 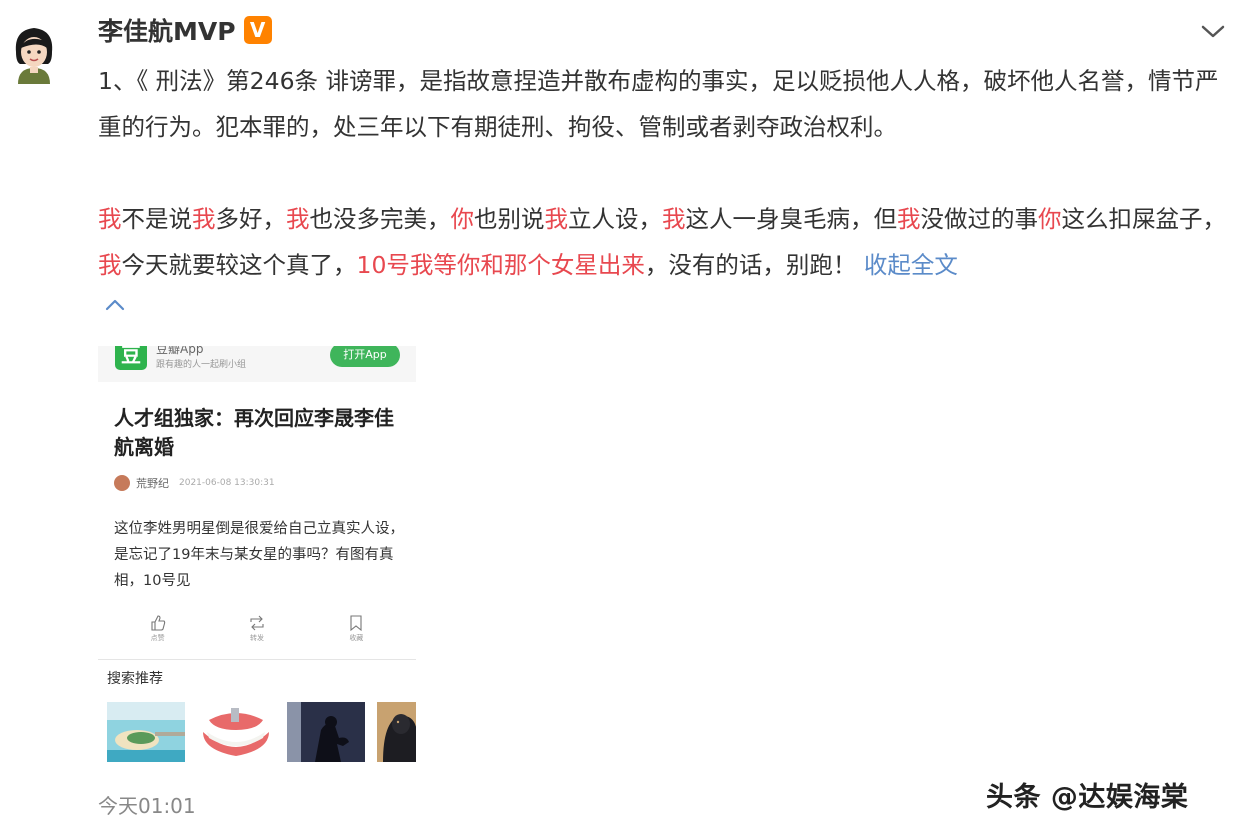 I want to click on bookmark-label: 收藏, so click(x=356, y=638).